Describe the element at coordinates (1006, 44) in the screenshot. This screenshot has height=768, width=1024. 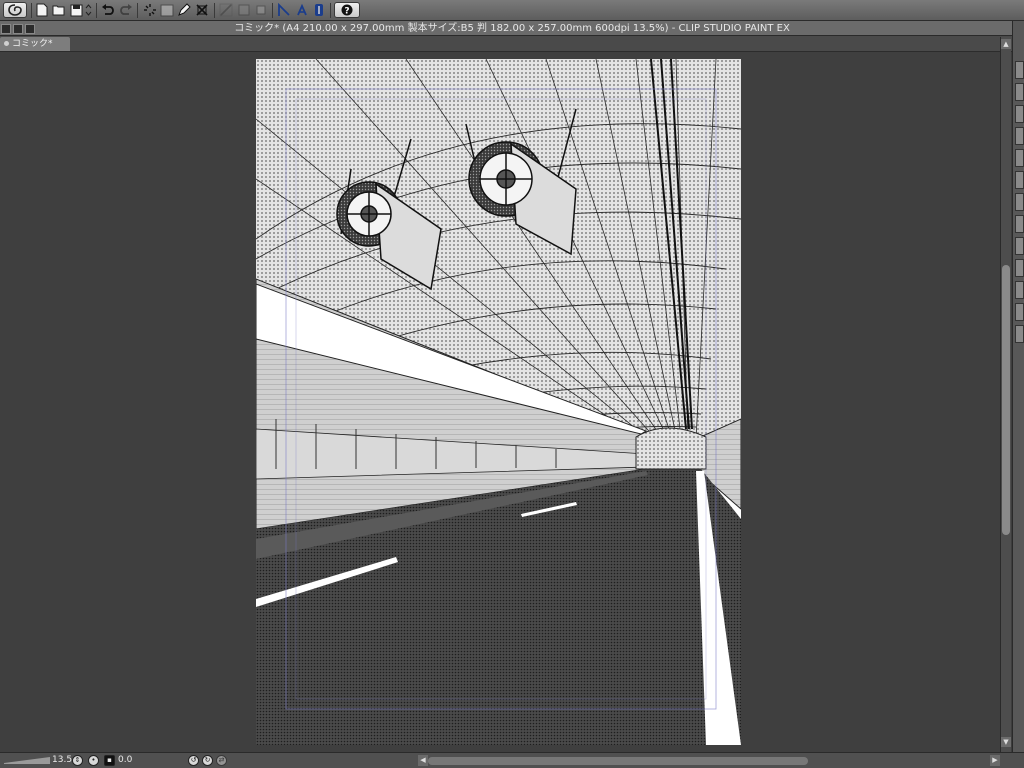
I see `scroll-up-icon: ▲` at that location.